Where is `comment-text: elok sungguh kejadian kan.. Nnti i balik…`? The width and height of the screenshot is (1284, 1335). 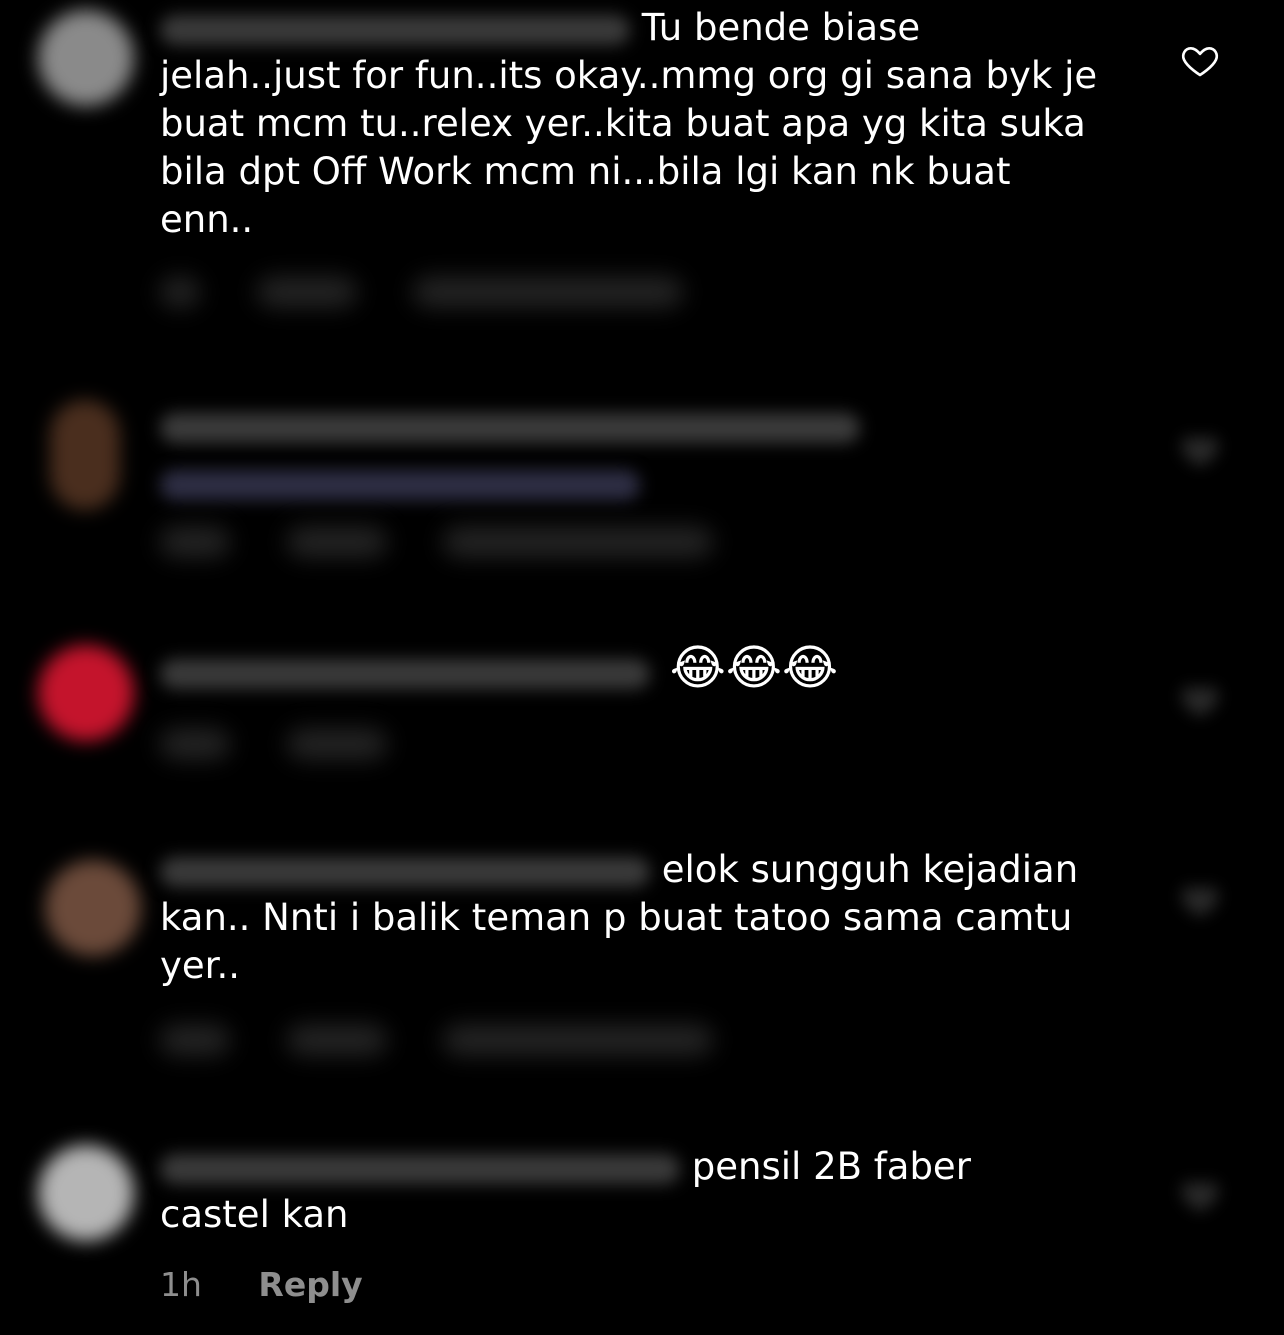
comment-text: elok sungguh kejadian kan.. Nnti i balik… is located at coordinates (630, 918).